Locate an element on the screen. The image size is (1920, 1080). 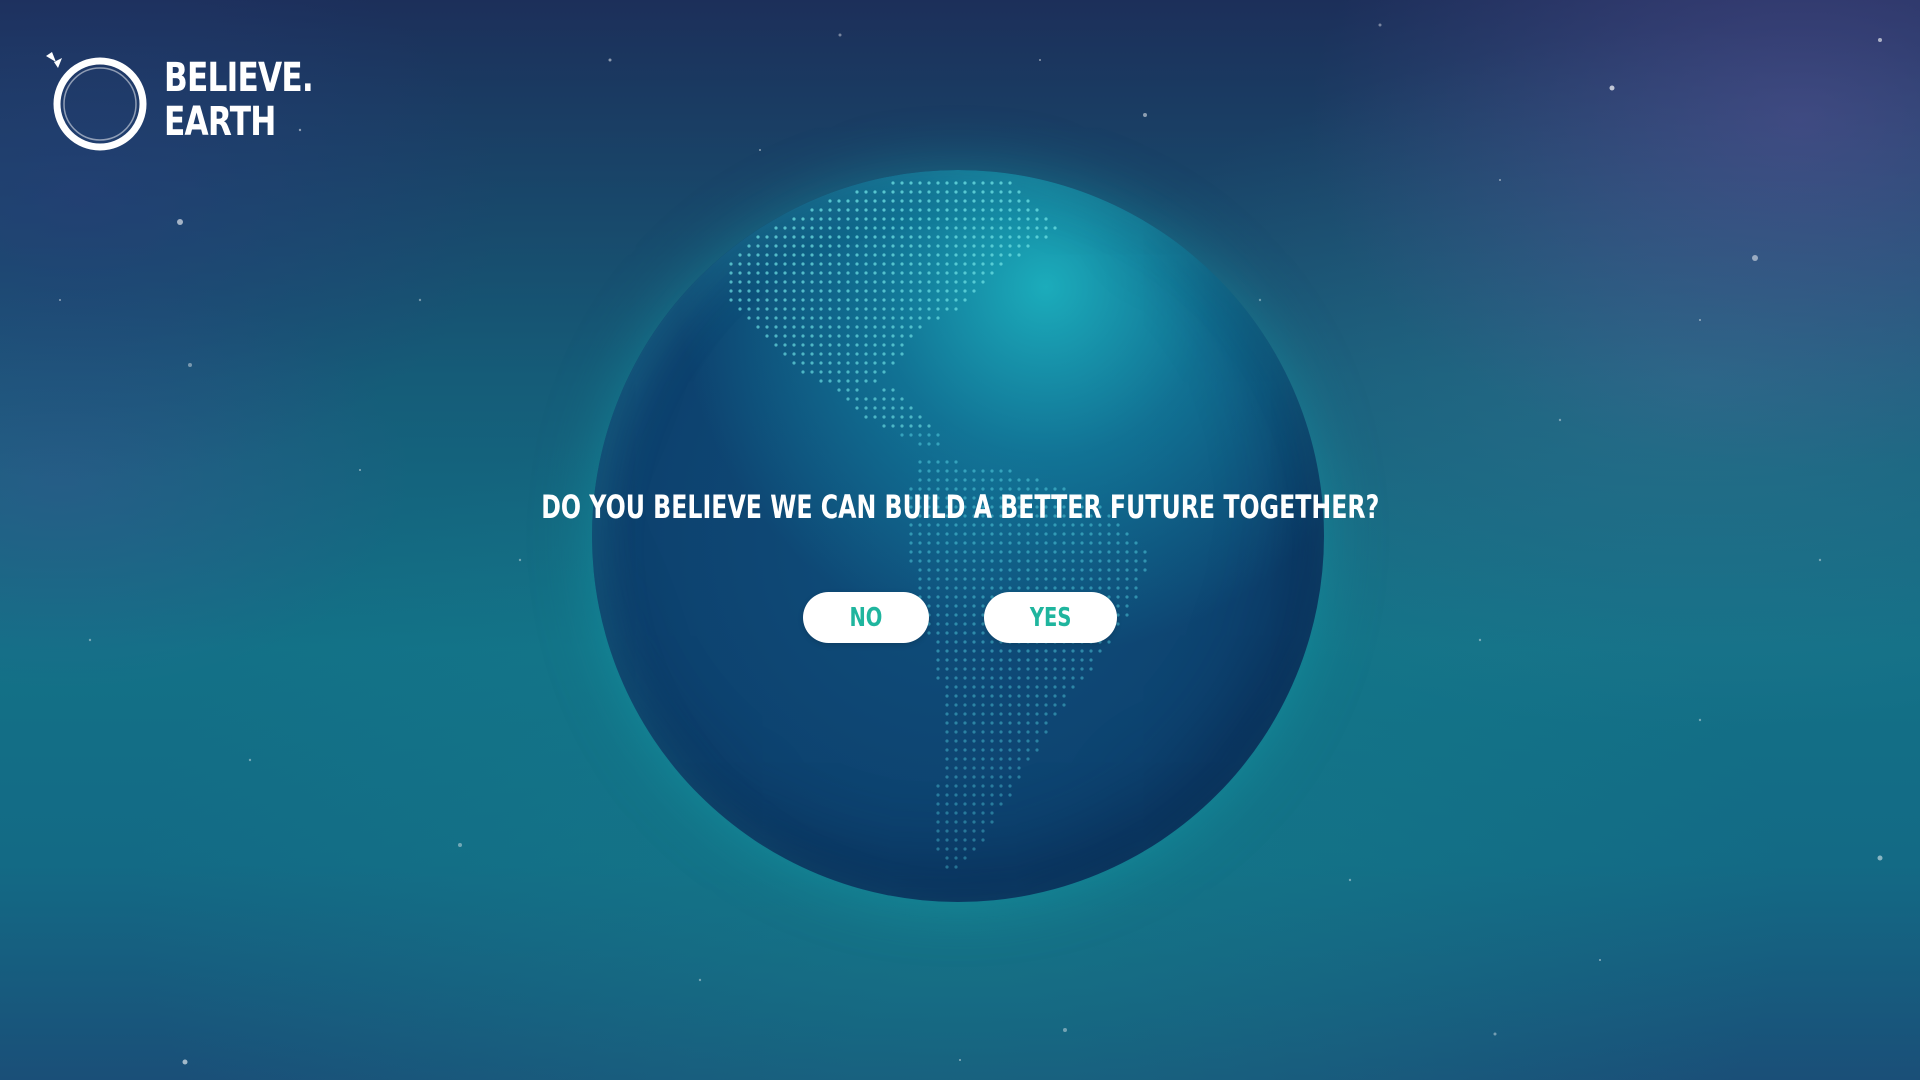
yes-button: YES is located at coordinates (1050, 617).